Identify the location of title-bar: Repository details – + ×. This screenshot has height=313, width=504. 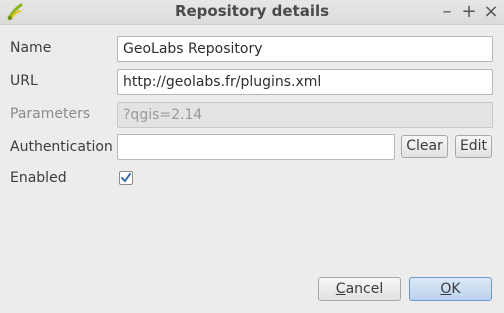
(252, 12).